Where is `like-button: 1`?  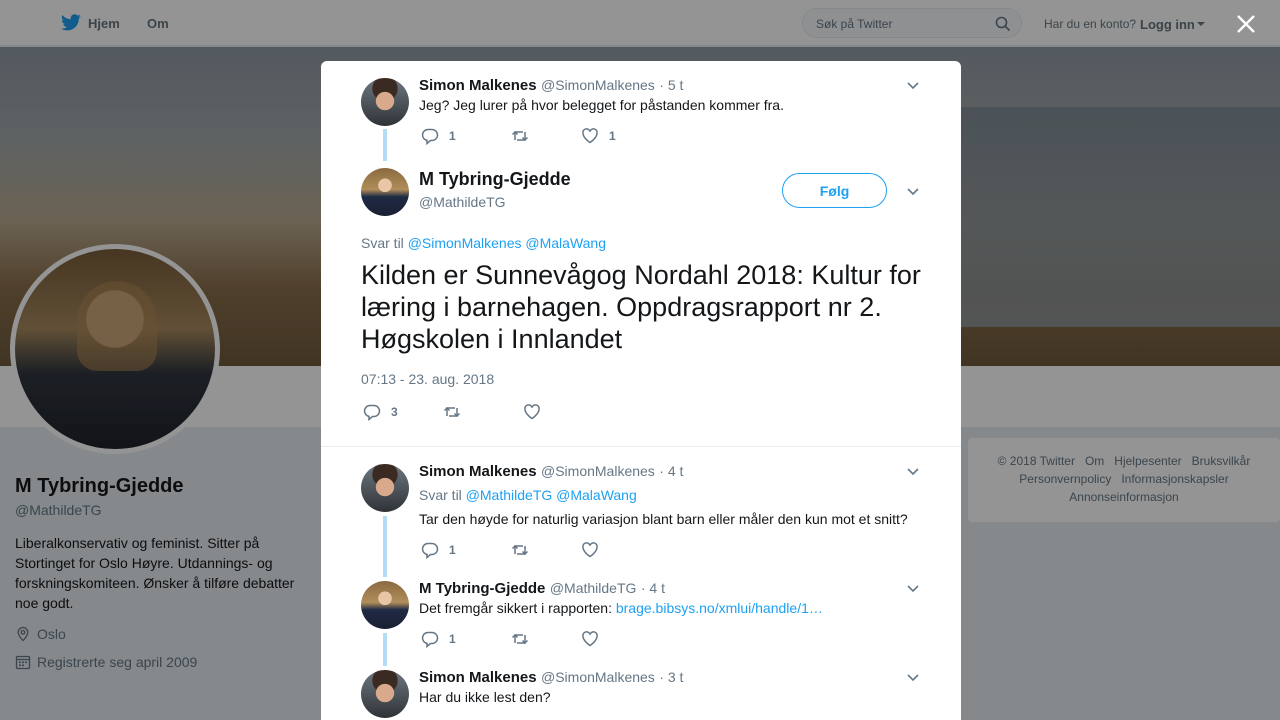 like-button: 1 is located at coordinates (598, 136).